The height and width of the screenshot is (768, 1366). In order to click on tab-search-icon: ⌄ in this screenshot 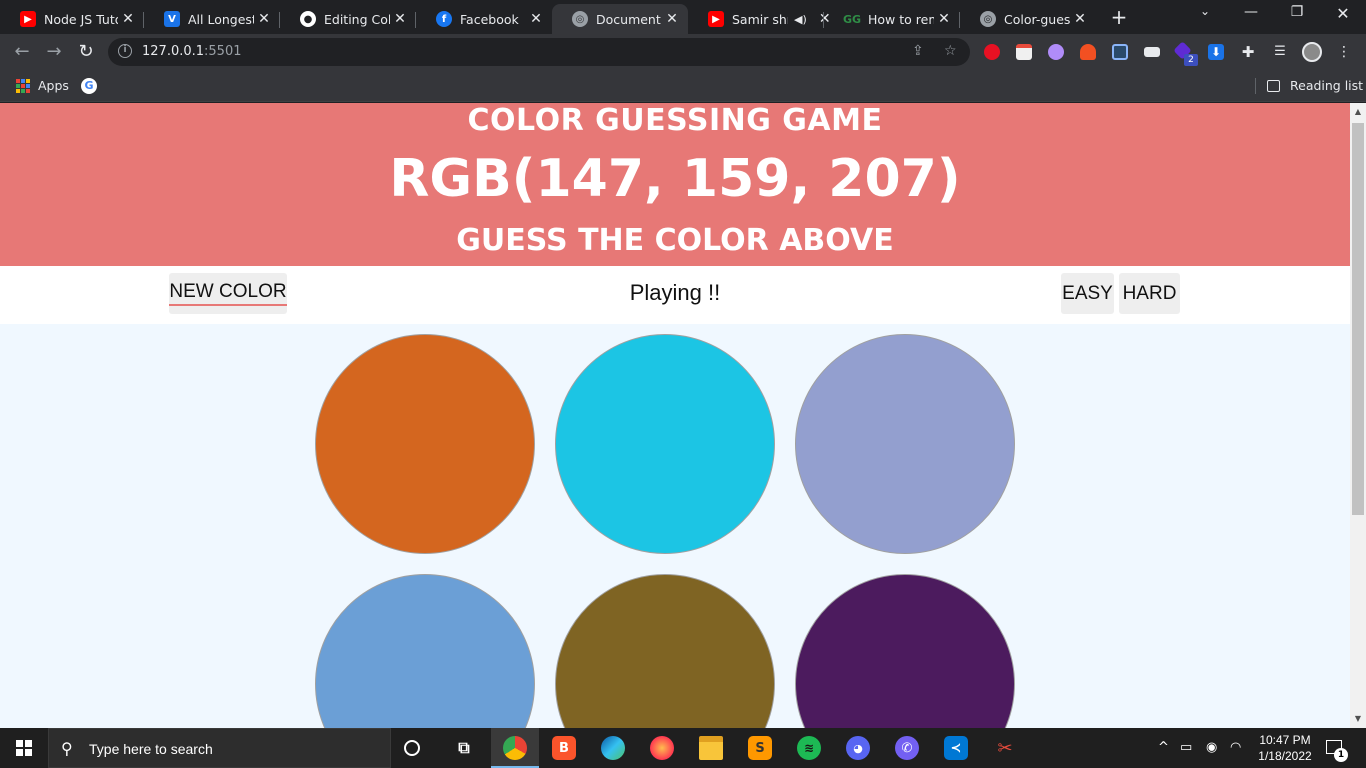, I will do `click(1205, 11)`.